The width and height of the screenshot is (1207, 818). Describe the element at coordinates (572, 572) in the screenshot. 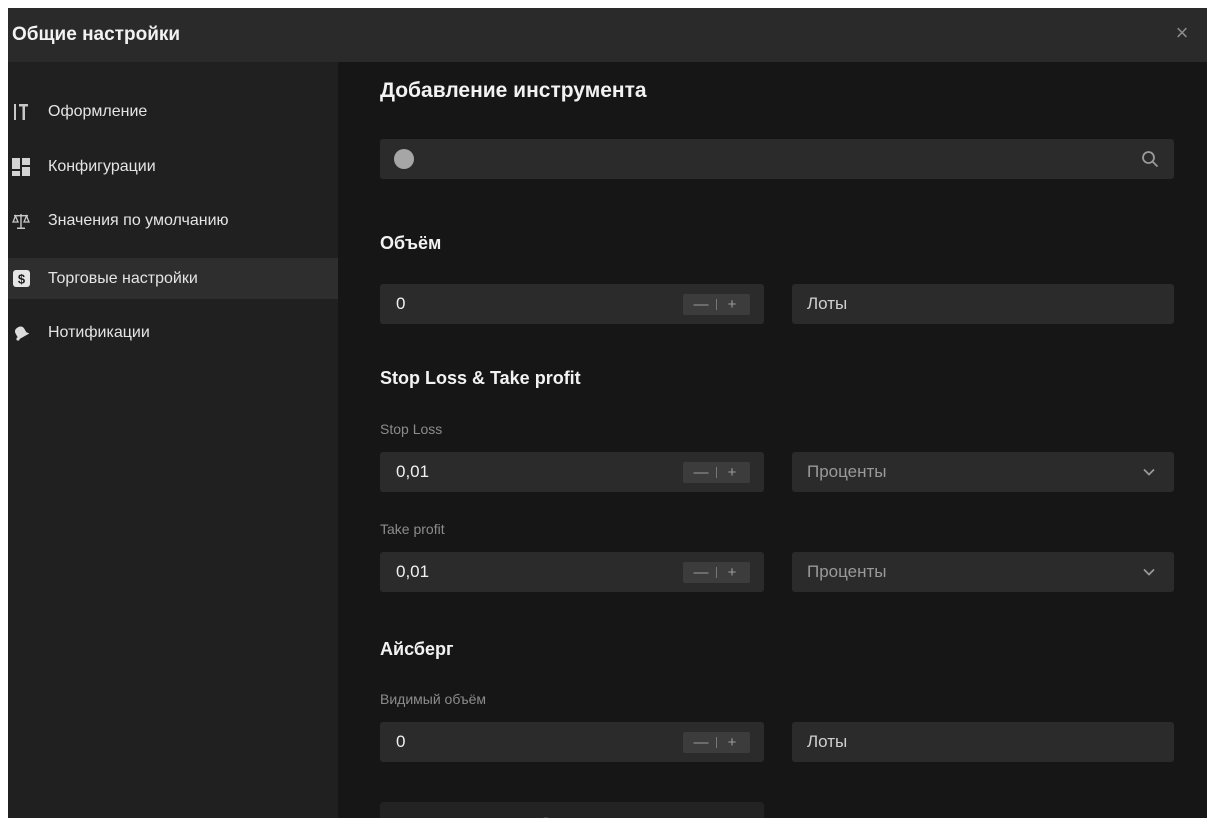

I see `take-profit-input: 0,01 — +` at that location.